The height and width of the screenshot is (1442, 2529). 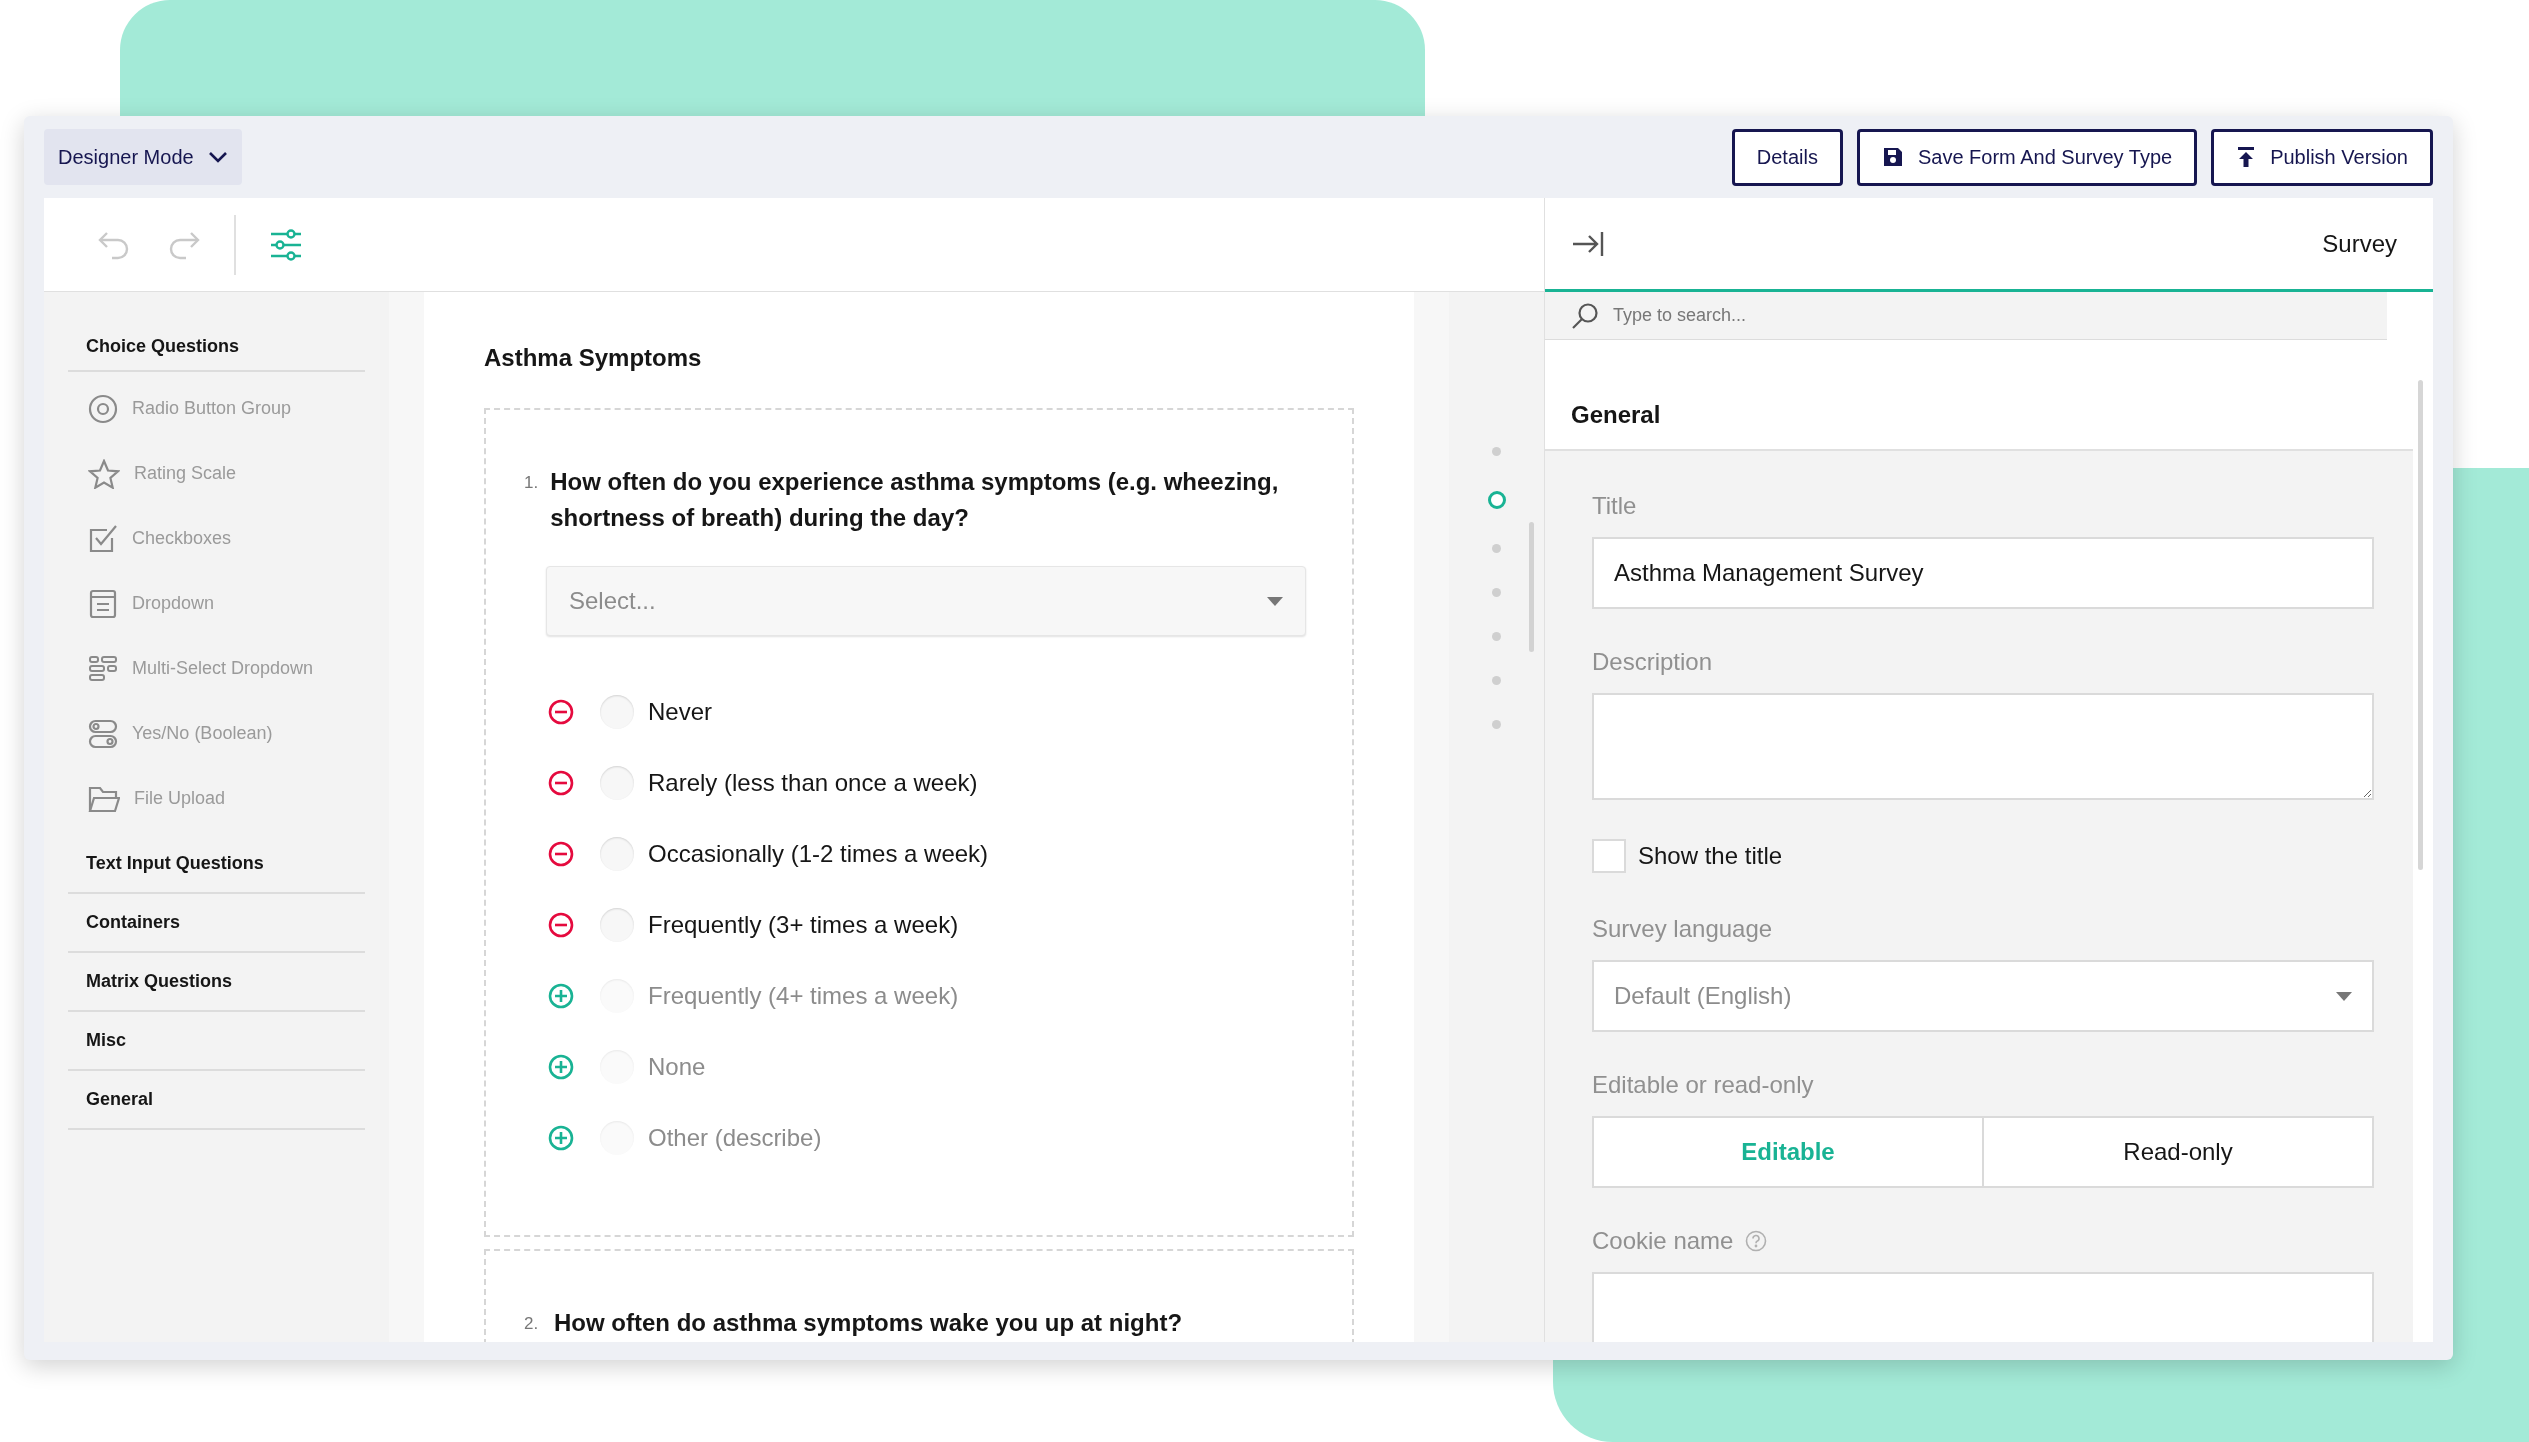 What do you see at coordinates (1663, 1241) in the screenshot?
I see `field-label: Cookie name` at bounding box center [1663, 1241].